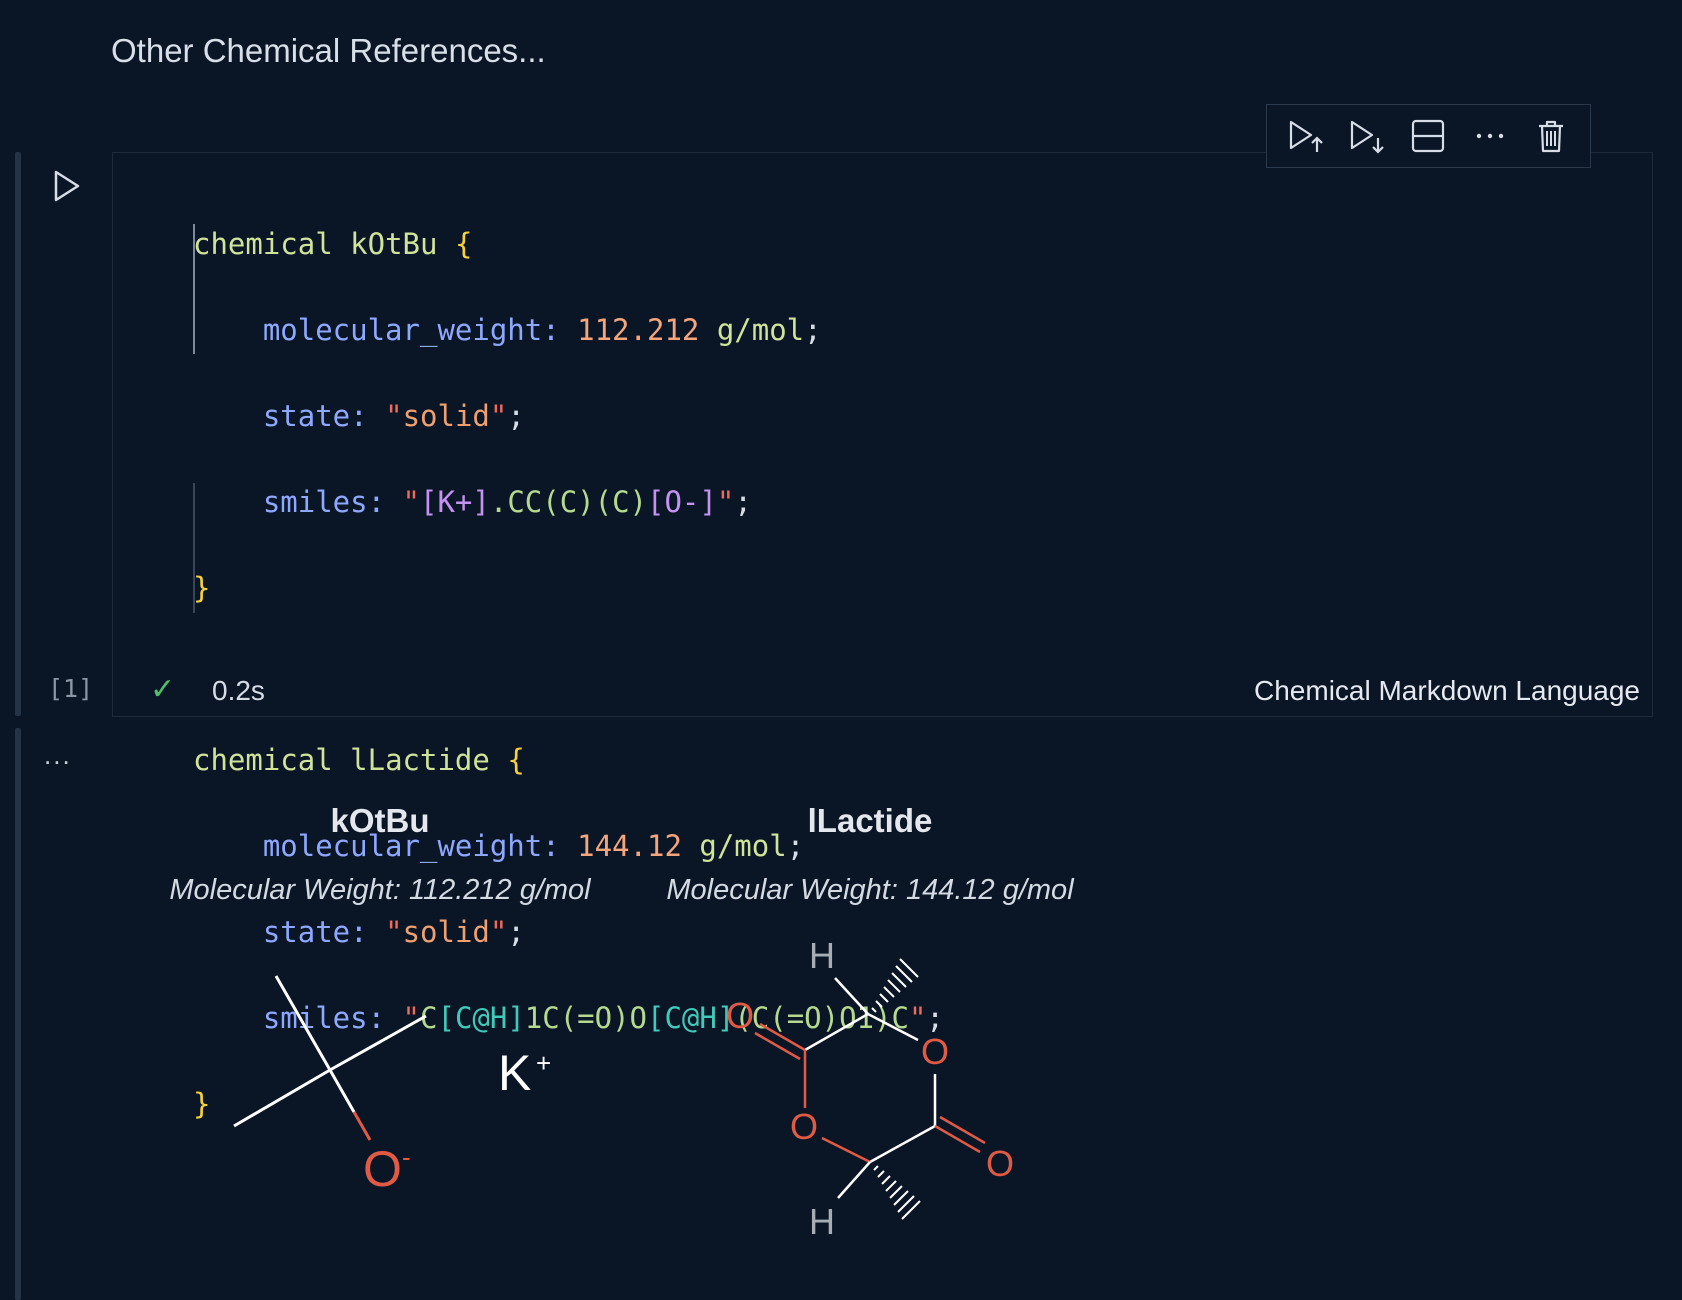 This screenshot has height=1300, width=1682. I want to click on llactide-atoms: O O O O H H, so click(870, 1088).